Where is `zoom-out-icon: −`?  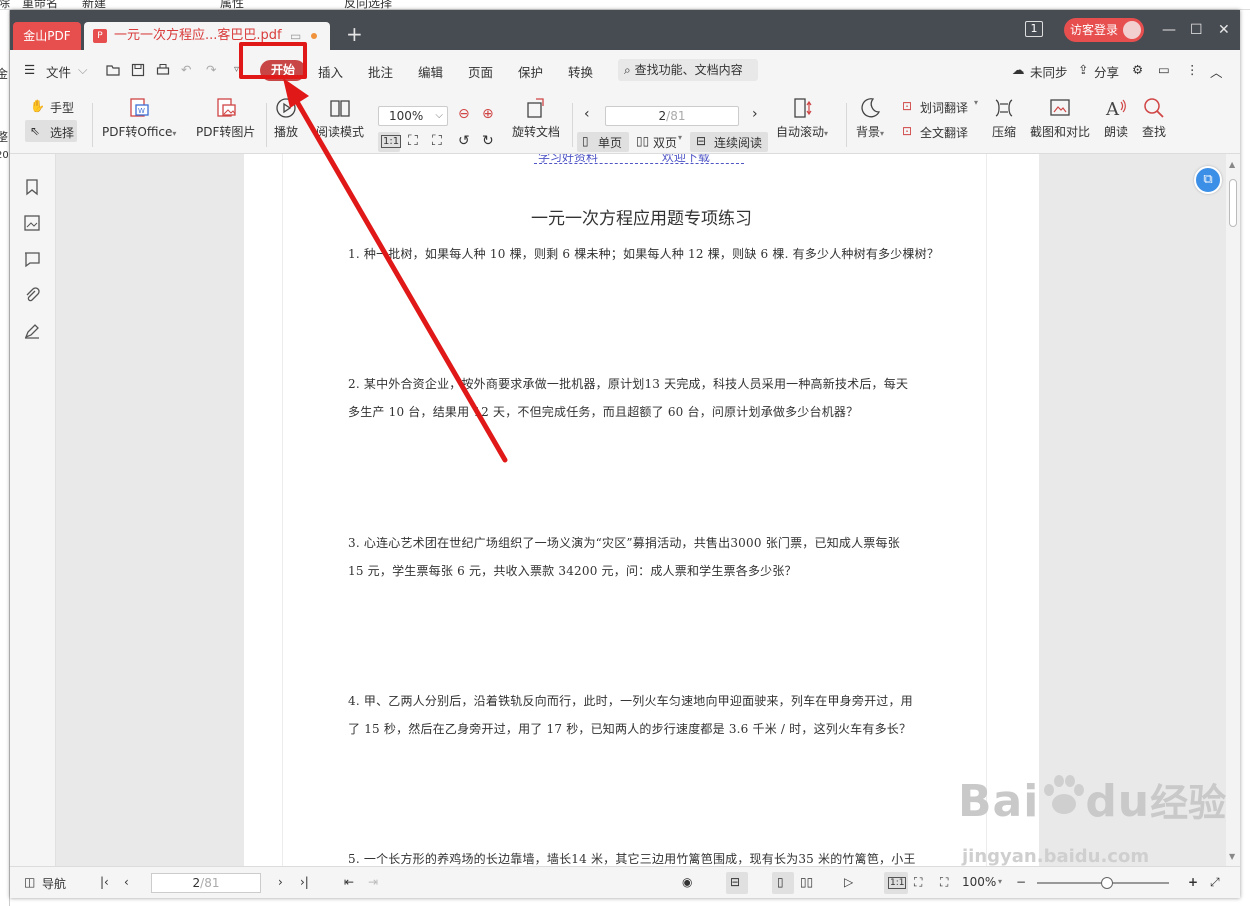 zoom-out-icon: − is located at coordinates (1021, 882).